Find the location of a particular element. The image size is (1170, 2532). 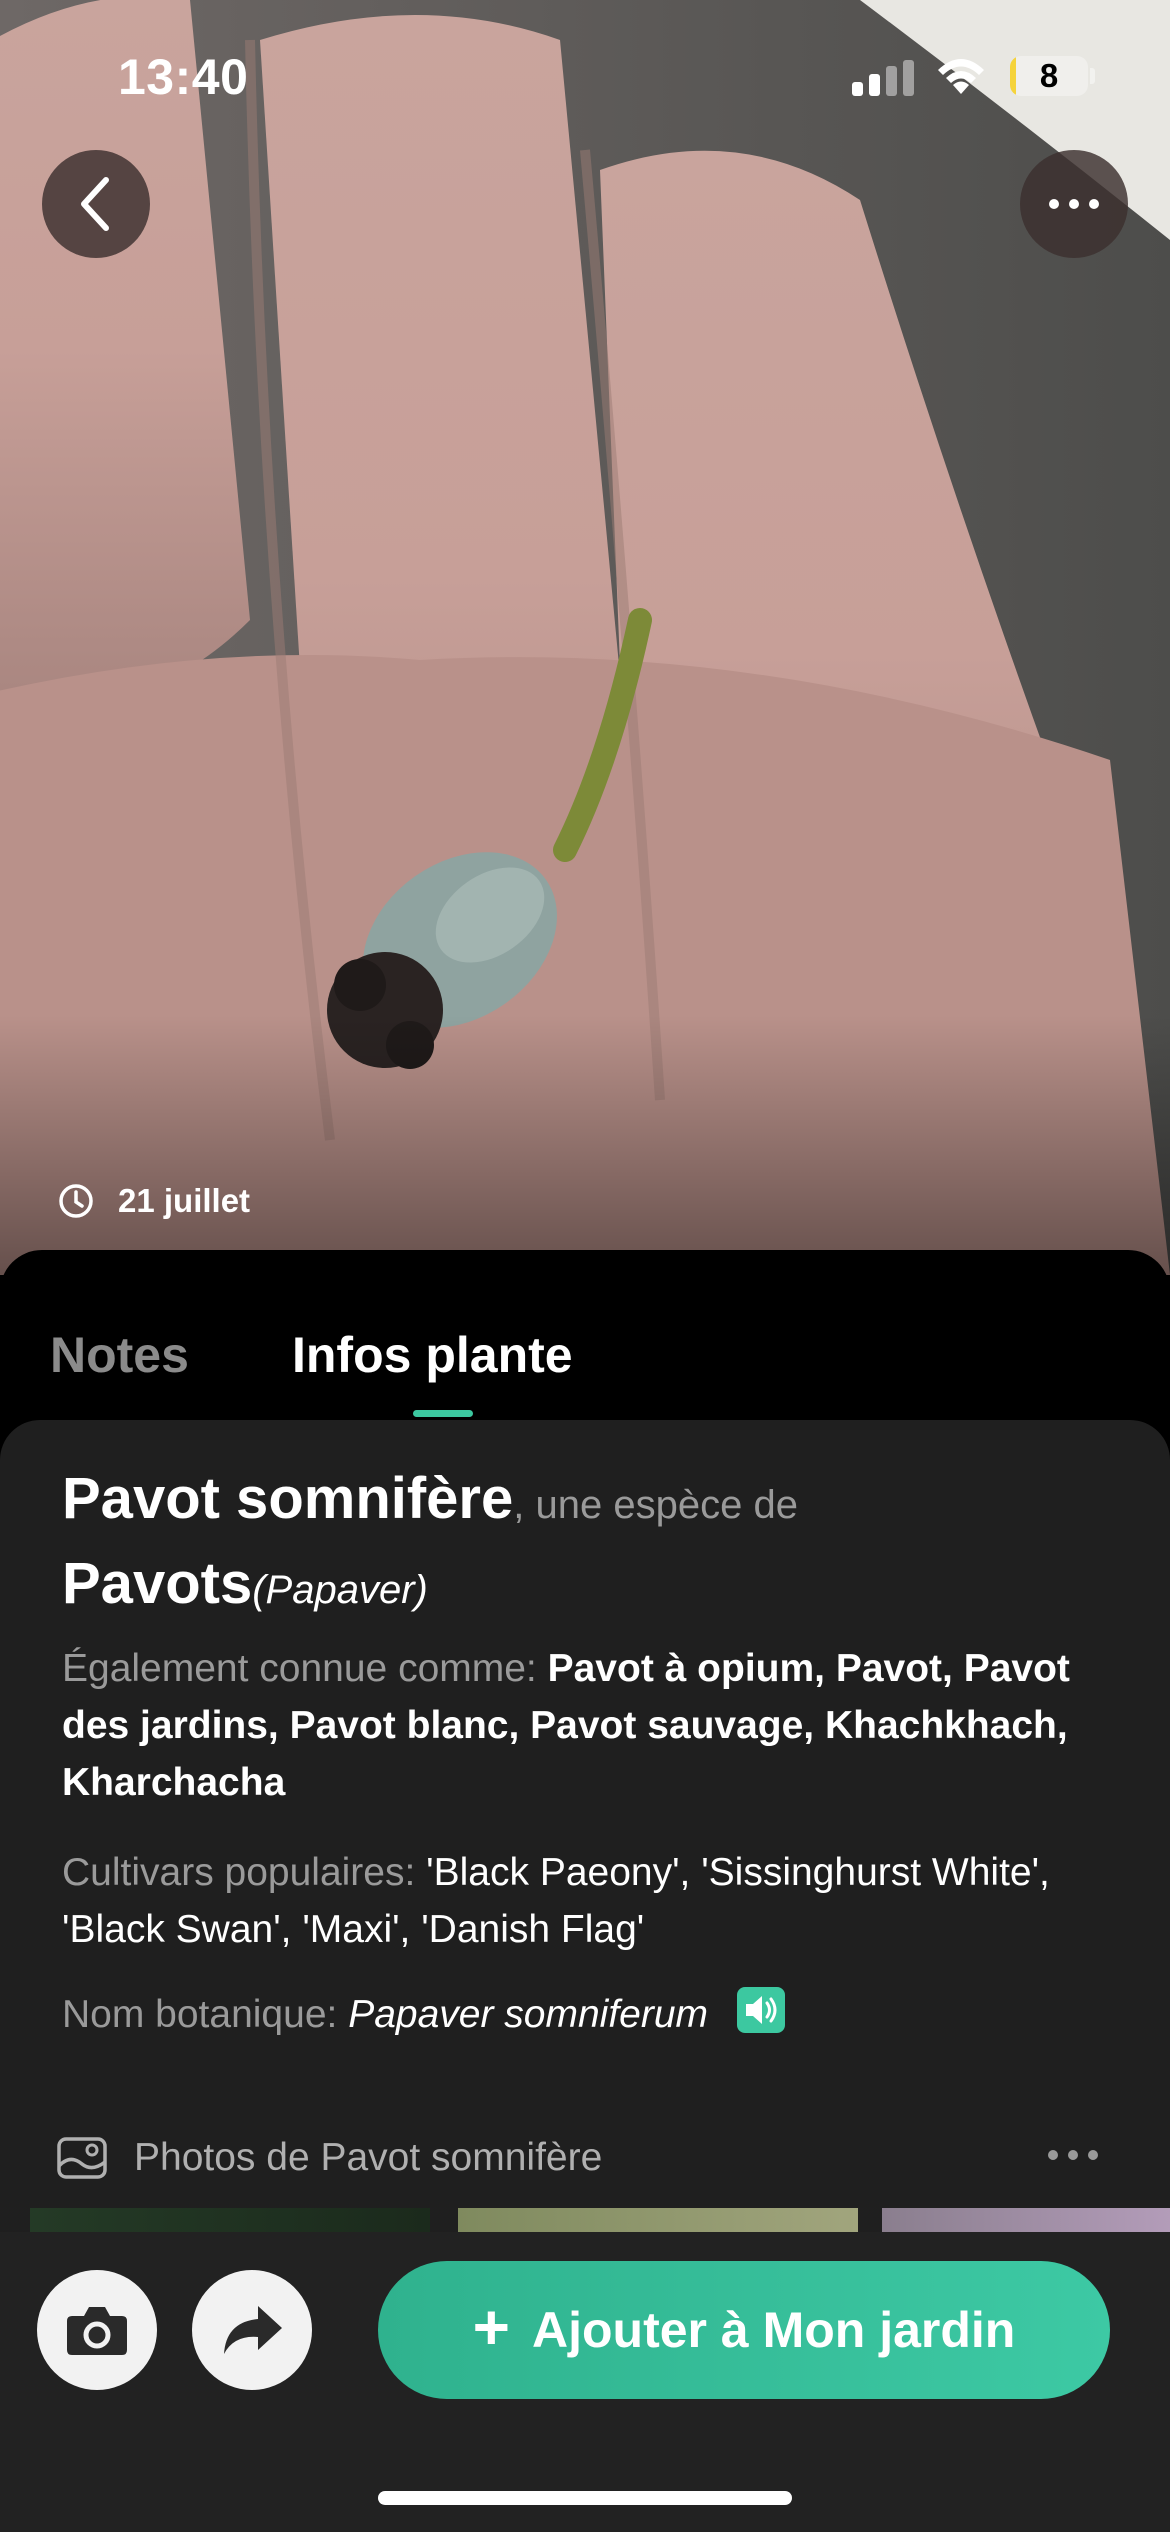

photos-section-title: Photos de Pavot somnifère is located at coordinates (368, 2157).